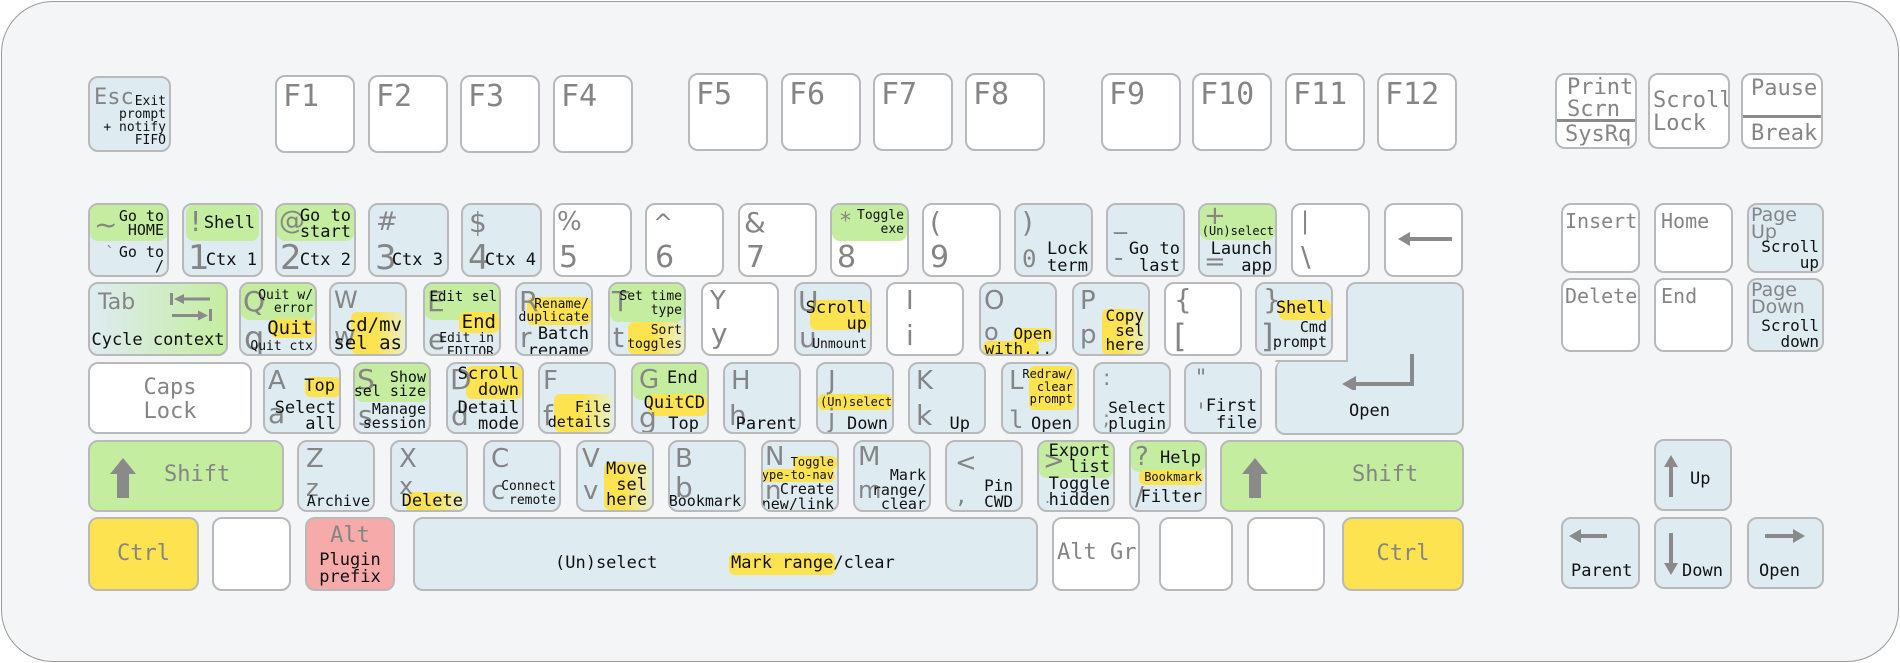 Image resolution: width=1900 pixels, height=663 pixels. I want to click on key-tilde: ~ Go to HOME ` Go to /, so click(128, 240).